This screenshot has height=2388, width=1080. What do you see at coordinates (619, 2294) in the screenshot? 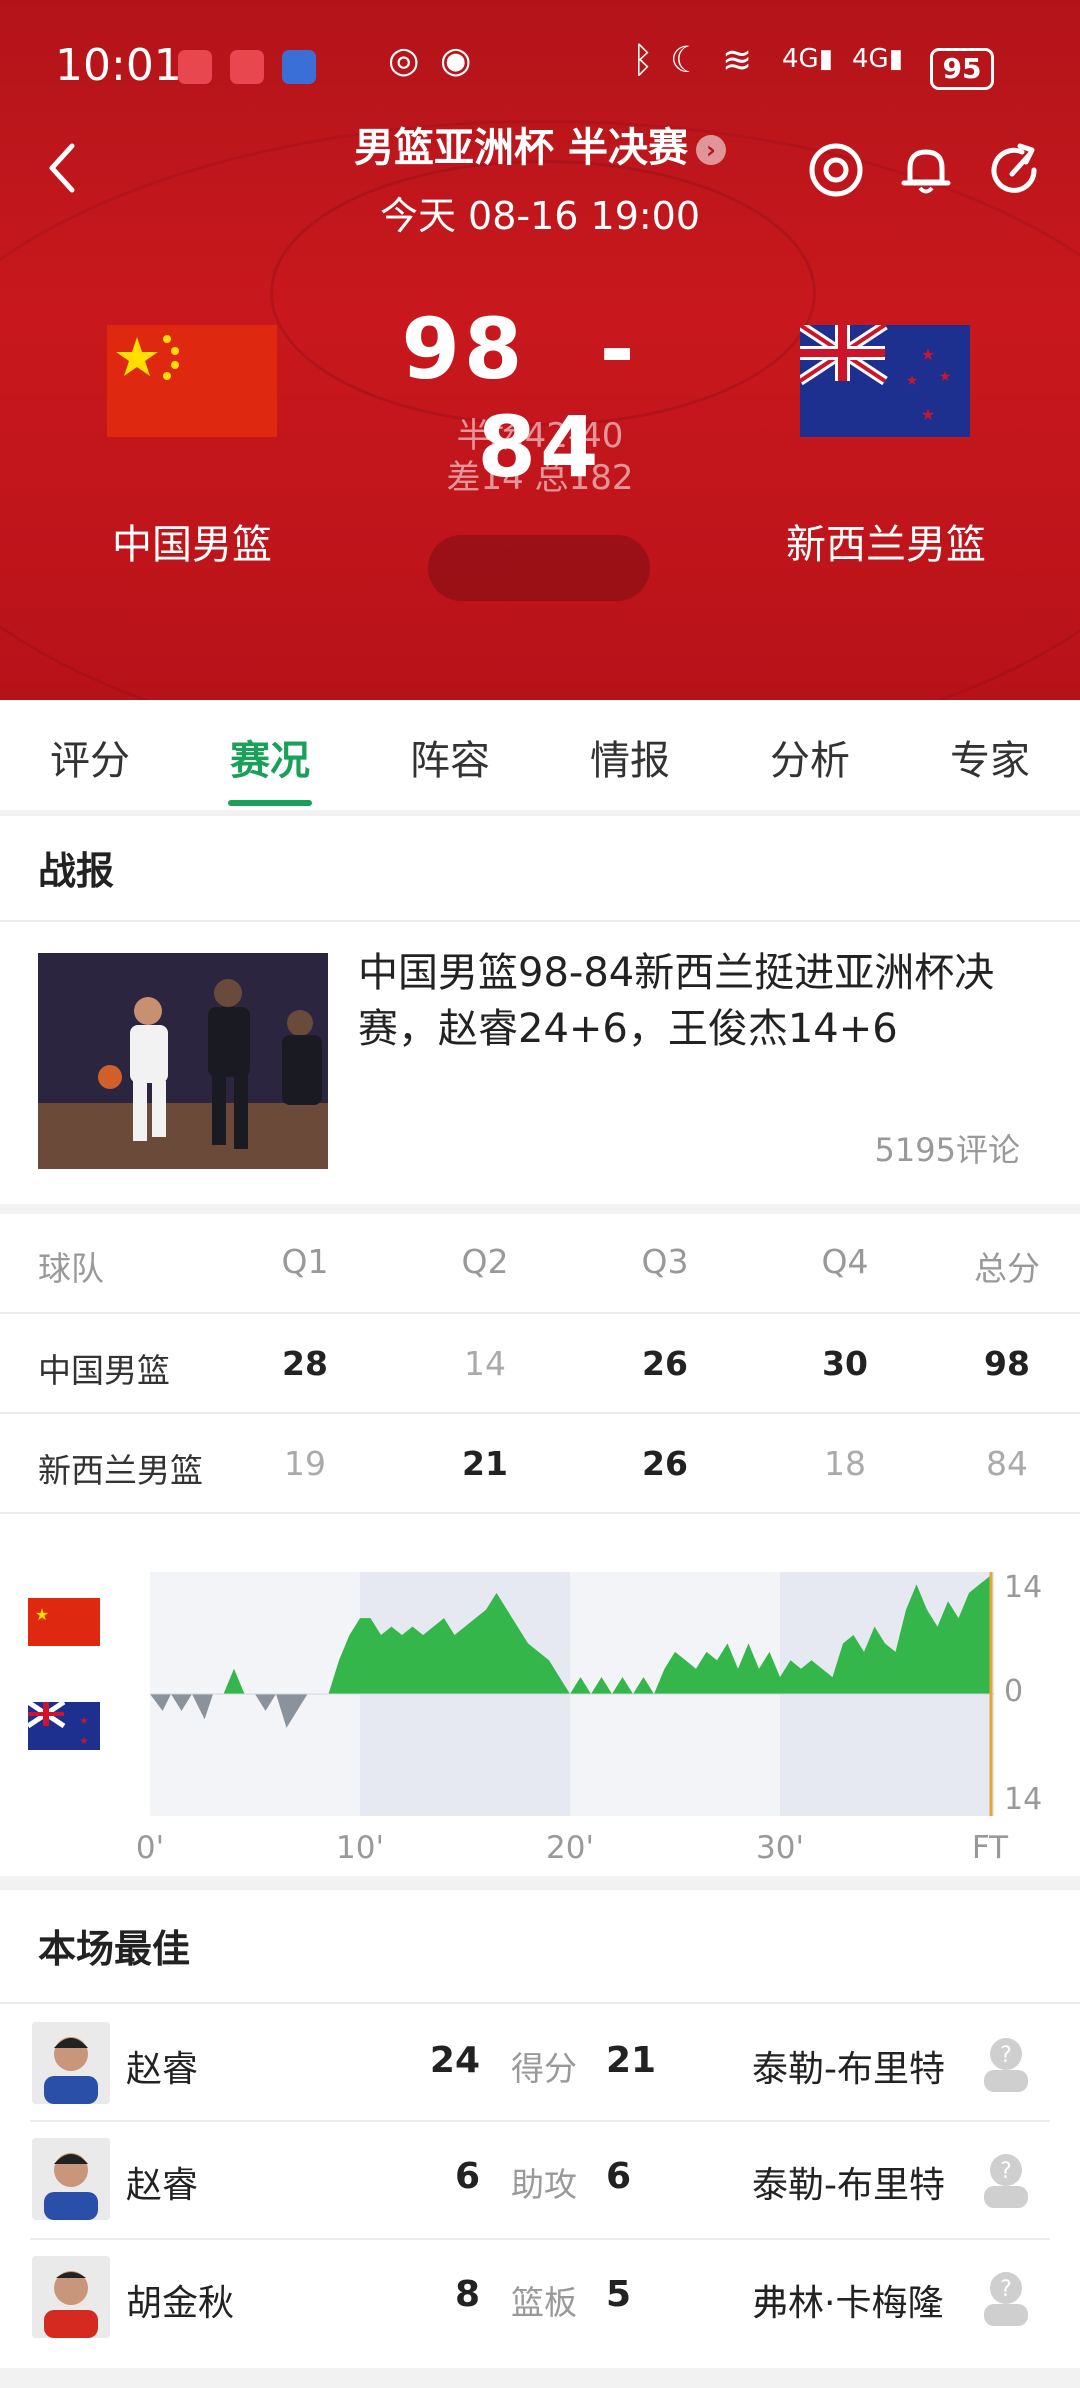
I see `away-player-value: 5` at bounding box center [619, 2294].